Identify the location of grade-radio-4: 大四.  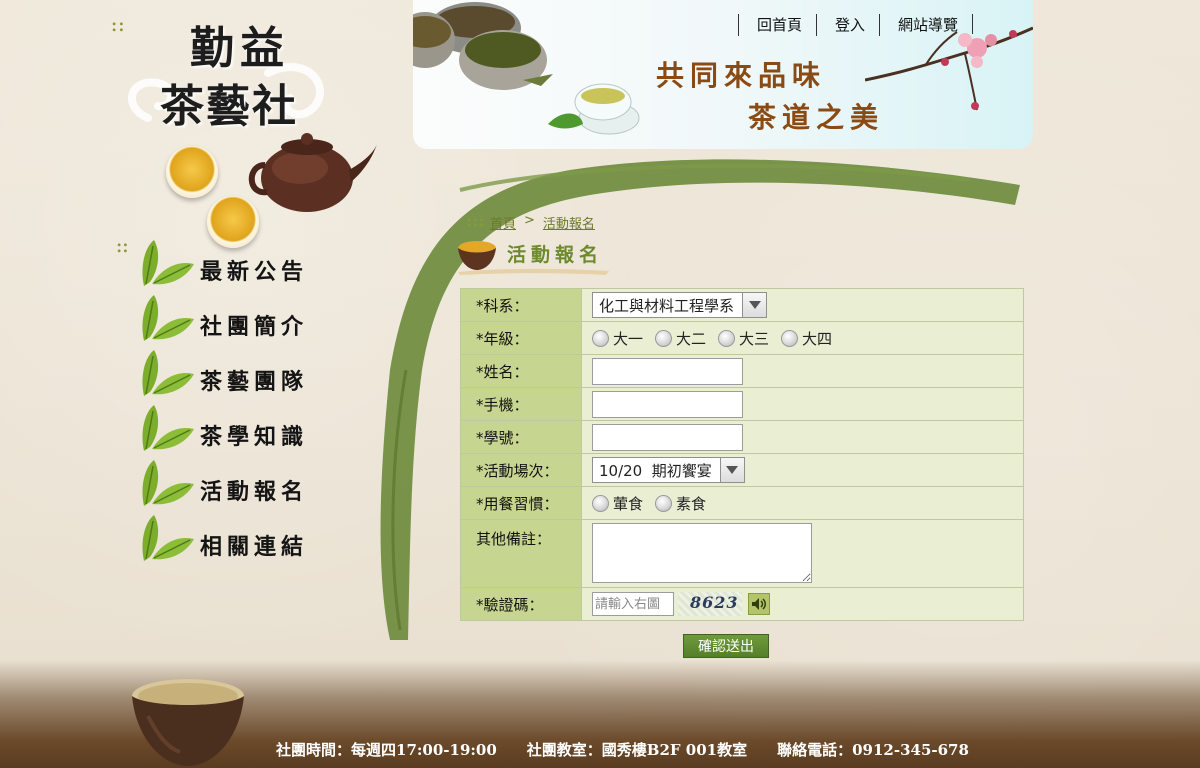
(806, 338).